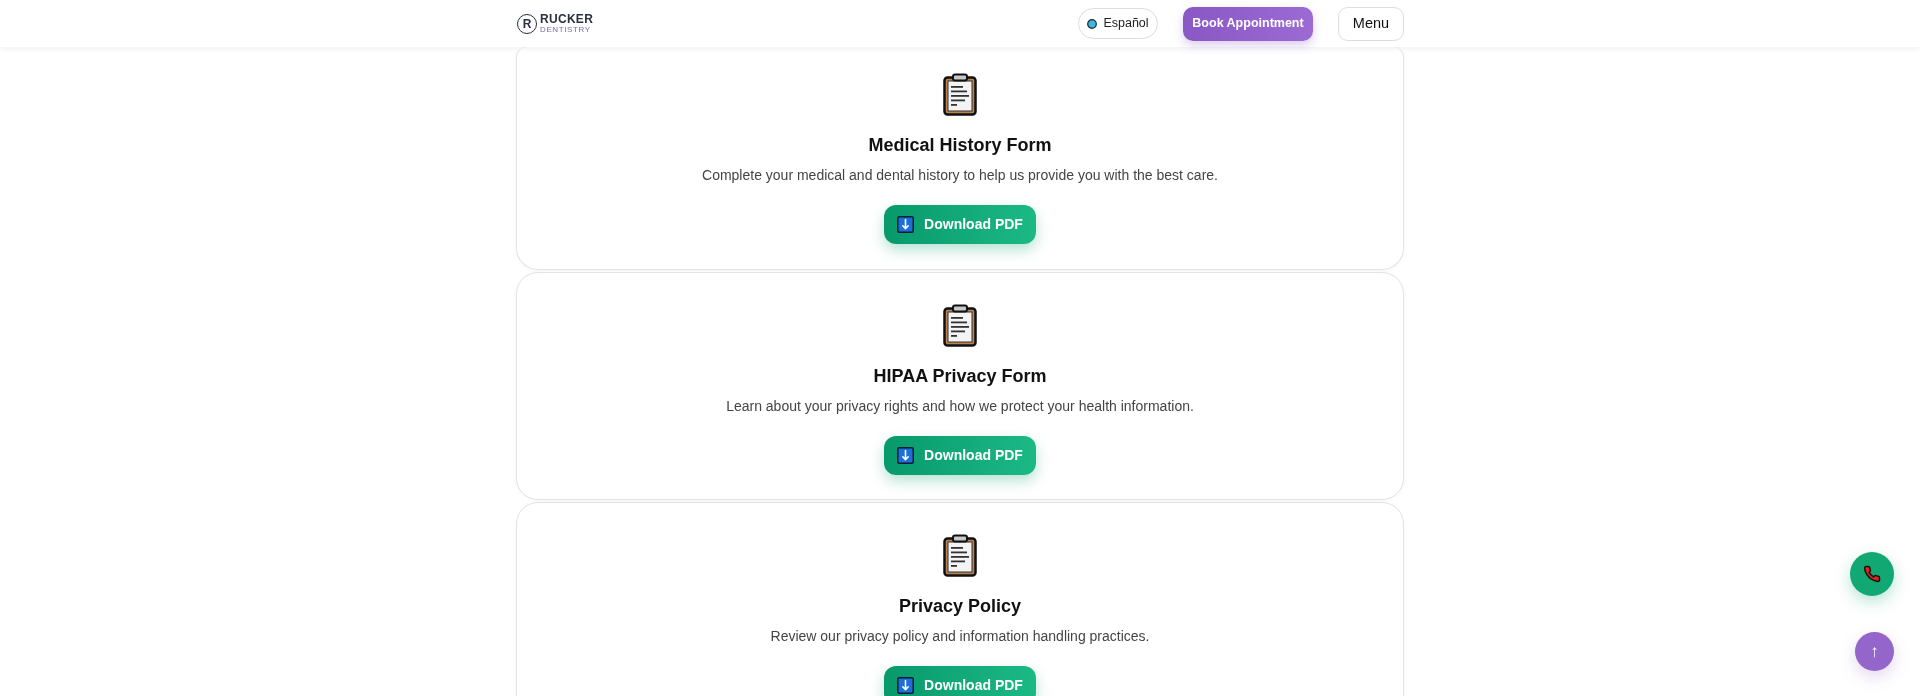 This screenshot has width=1920, height=696. I want to click on form-description: Complete your medical and dental history to help us provide you with the best care., so click(960, 175).